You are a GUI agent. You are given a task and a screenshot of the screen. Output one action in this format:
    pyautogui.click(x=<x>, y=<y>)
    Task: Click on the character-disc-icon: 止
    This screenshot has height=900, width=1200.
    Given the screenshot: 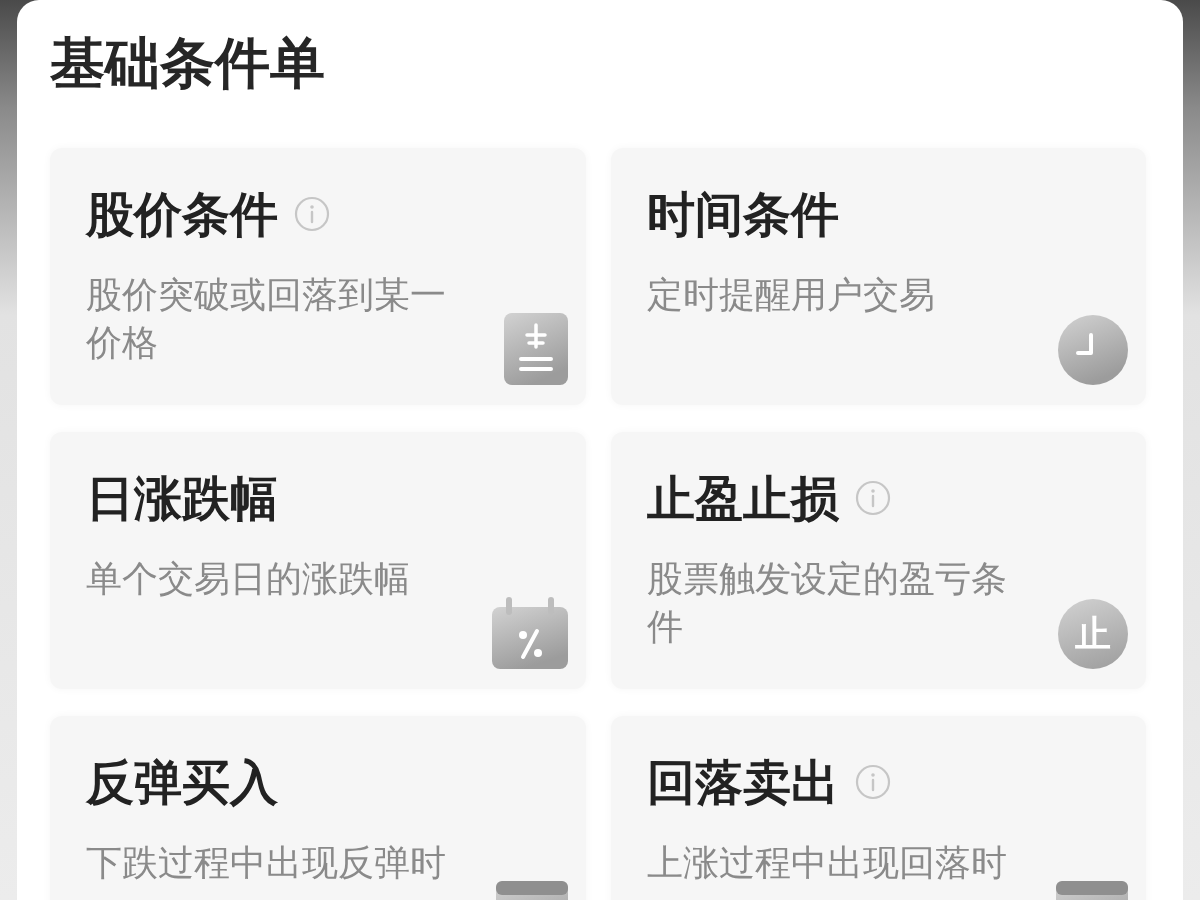 What is the action you would take?
    pyautogui.click(x=1093, y=634)
    